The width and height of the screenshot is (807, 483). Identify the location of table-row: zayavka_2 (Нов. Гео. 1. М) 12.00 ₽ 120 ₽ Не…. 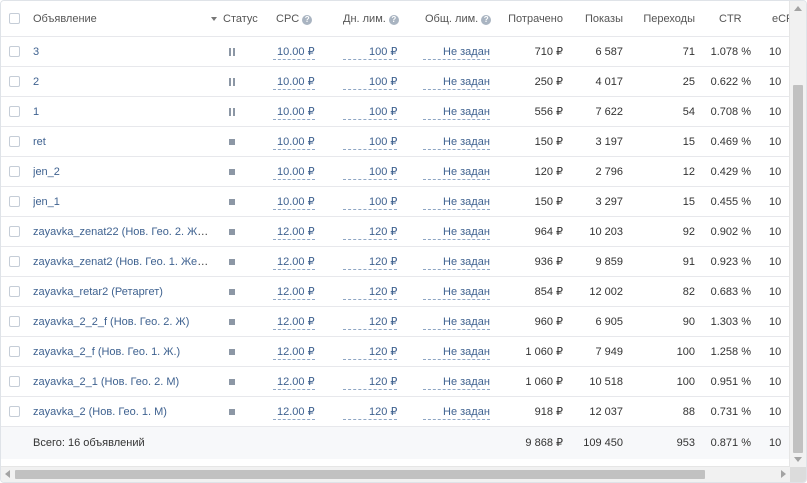
(395, 412).